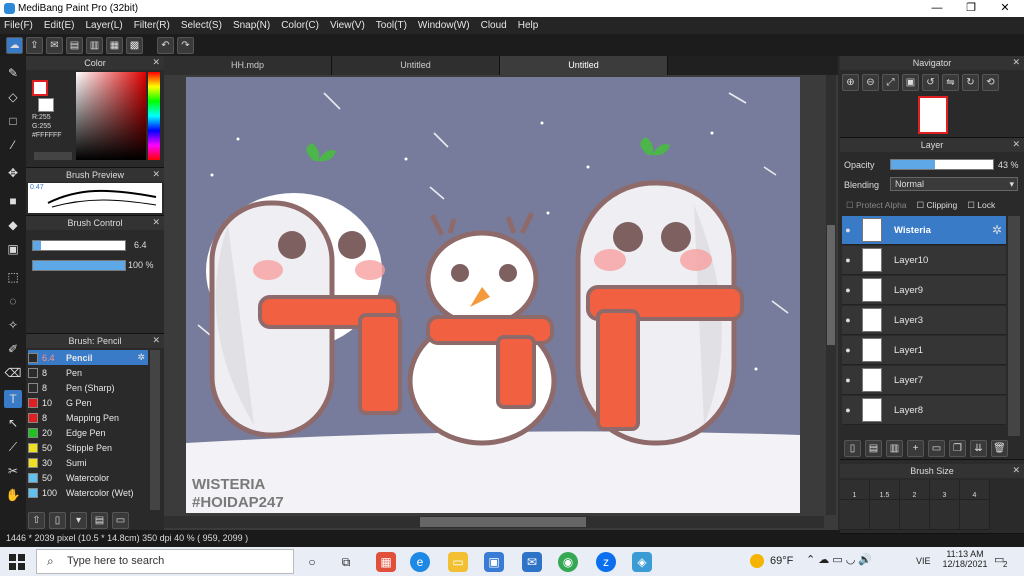 This screenshot has width=1024, height=576. Describe the element at coordinates (18, 25) in the screenshot. I see `menu-file: File(F)` at that location.